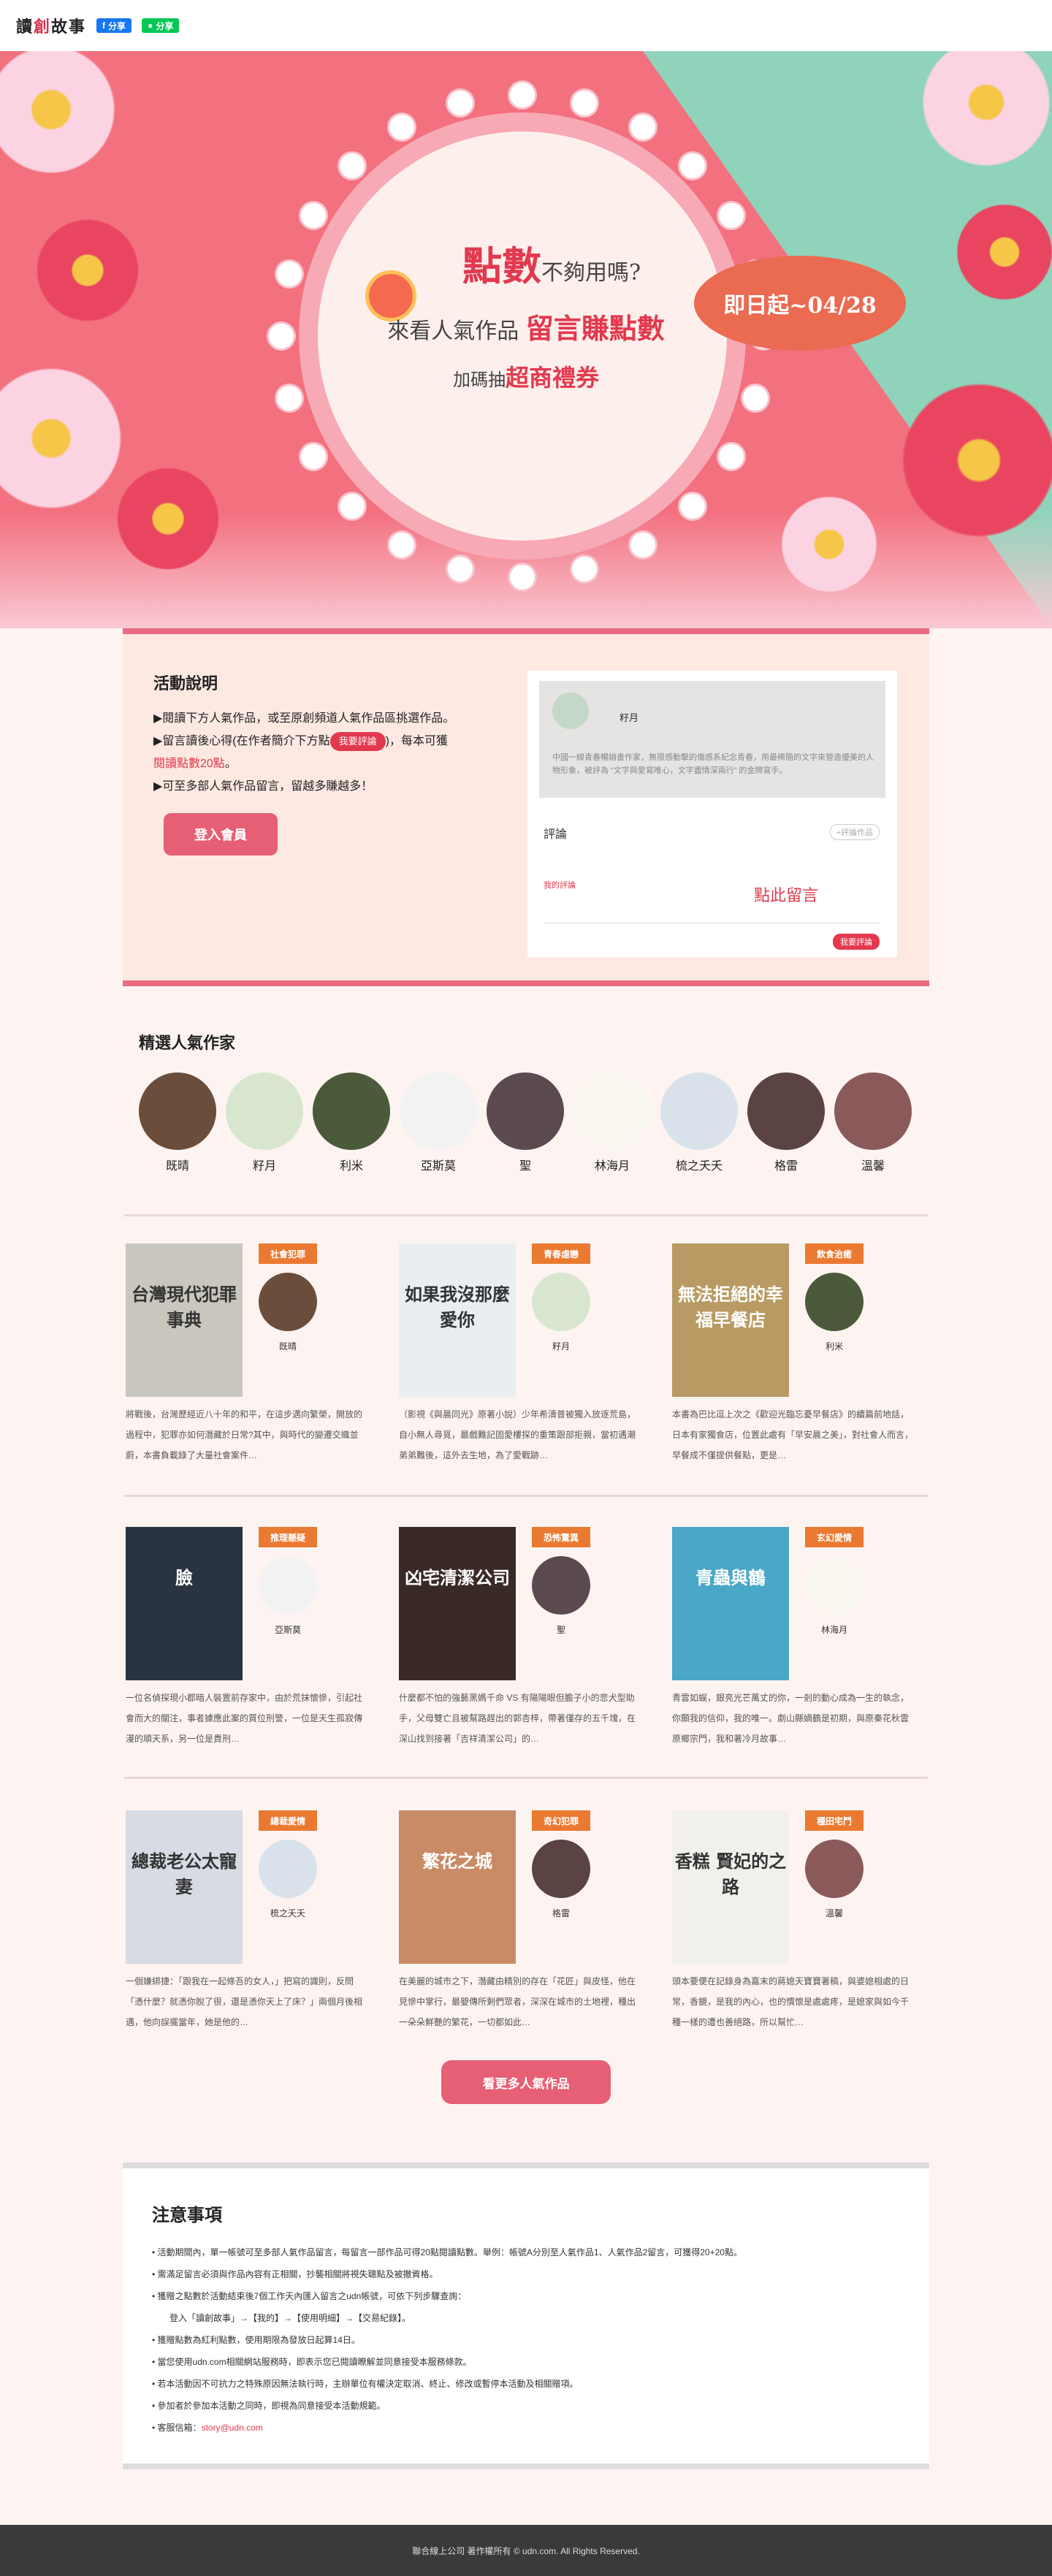 The height and width of the screenshot is (2576, 1052). Describe the element at coordinates (699, 1123) in the screenshot. I see `author-item: 梳之夭夭` at that location.